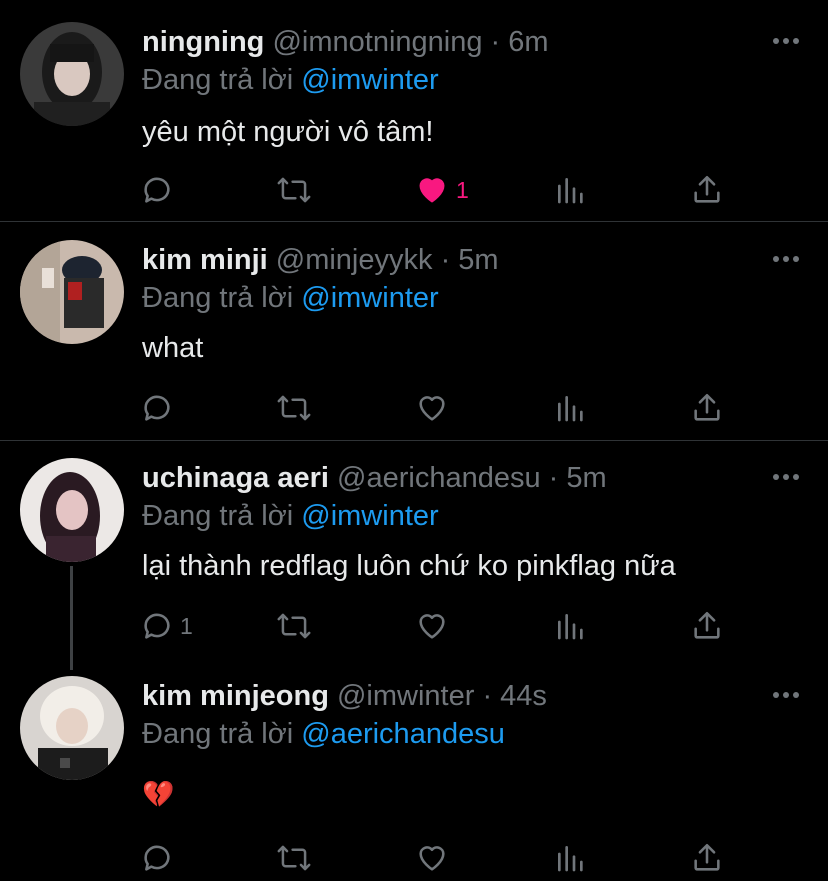 This screenshot has height=881, width=828. I want to click on timestamp: 44s, so click(523, 696).